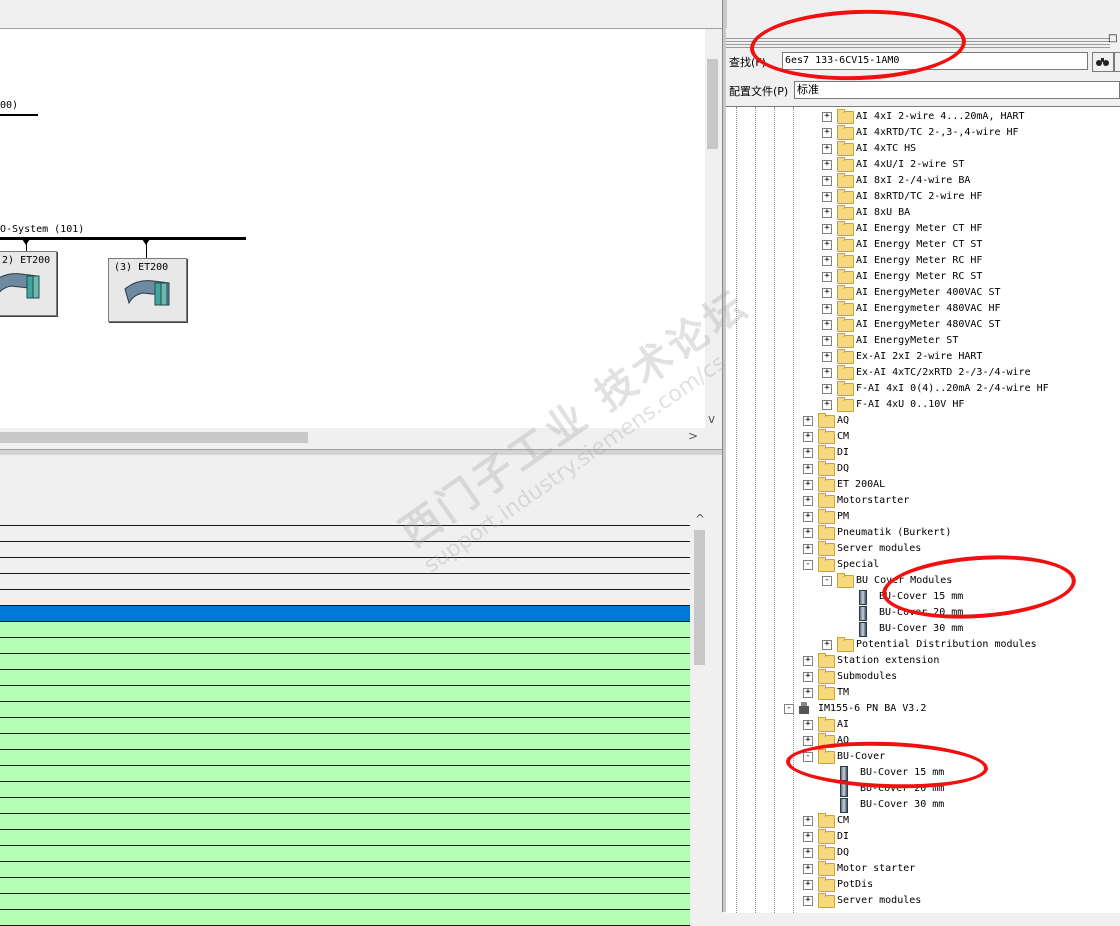  I want to click on scroll-down-arrow-icon: v, so click(711, 419).